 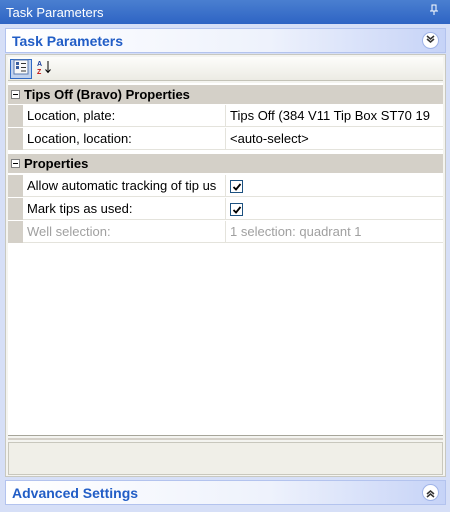 I want to click on pin-icon, so click(x=434, y=11).